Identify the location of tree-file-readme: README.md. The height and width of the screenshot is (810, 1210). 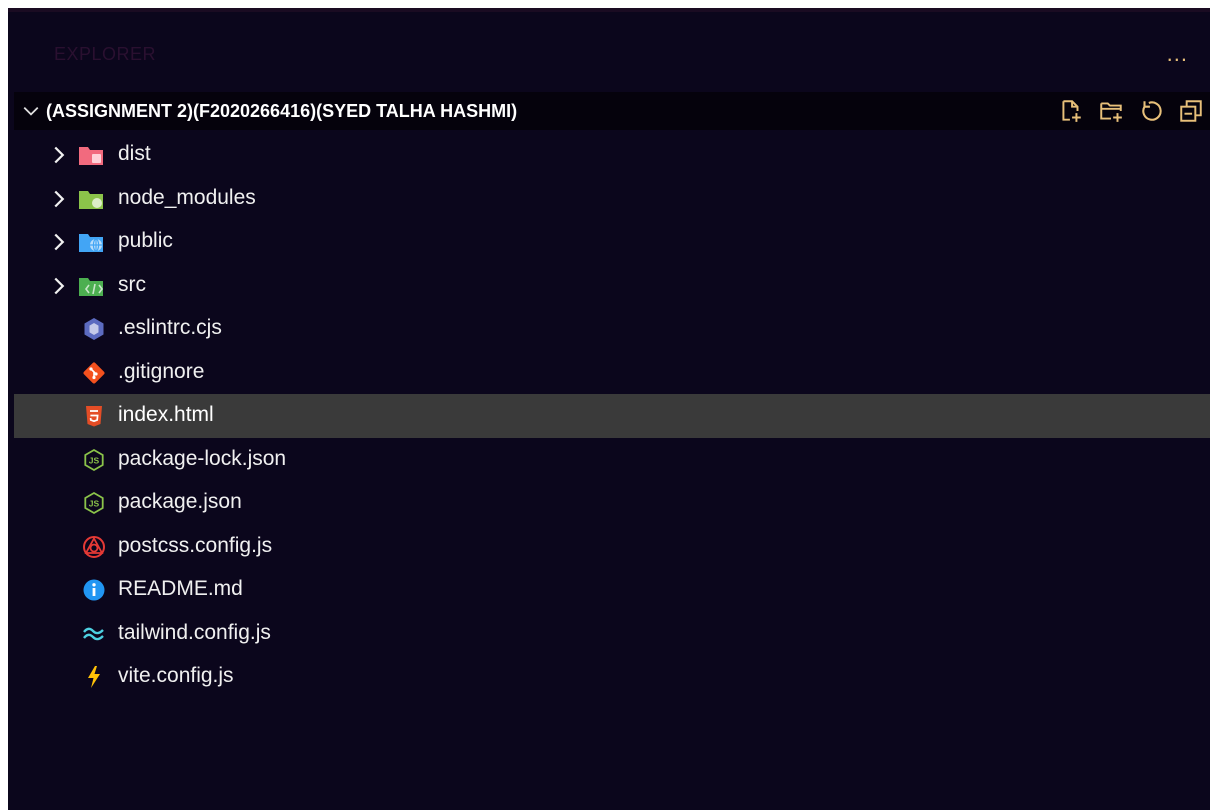
(612, 590).